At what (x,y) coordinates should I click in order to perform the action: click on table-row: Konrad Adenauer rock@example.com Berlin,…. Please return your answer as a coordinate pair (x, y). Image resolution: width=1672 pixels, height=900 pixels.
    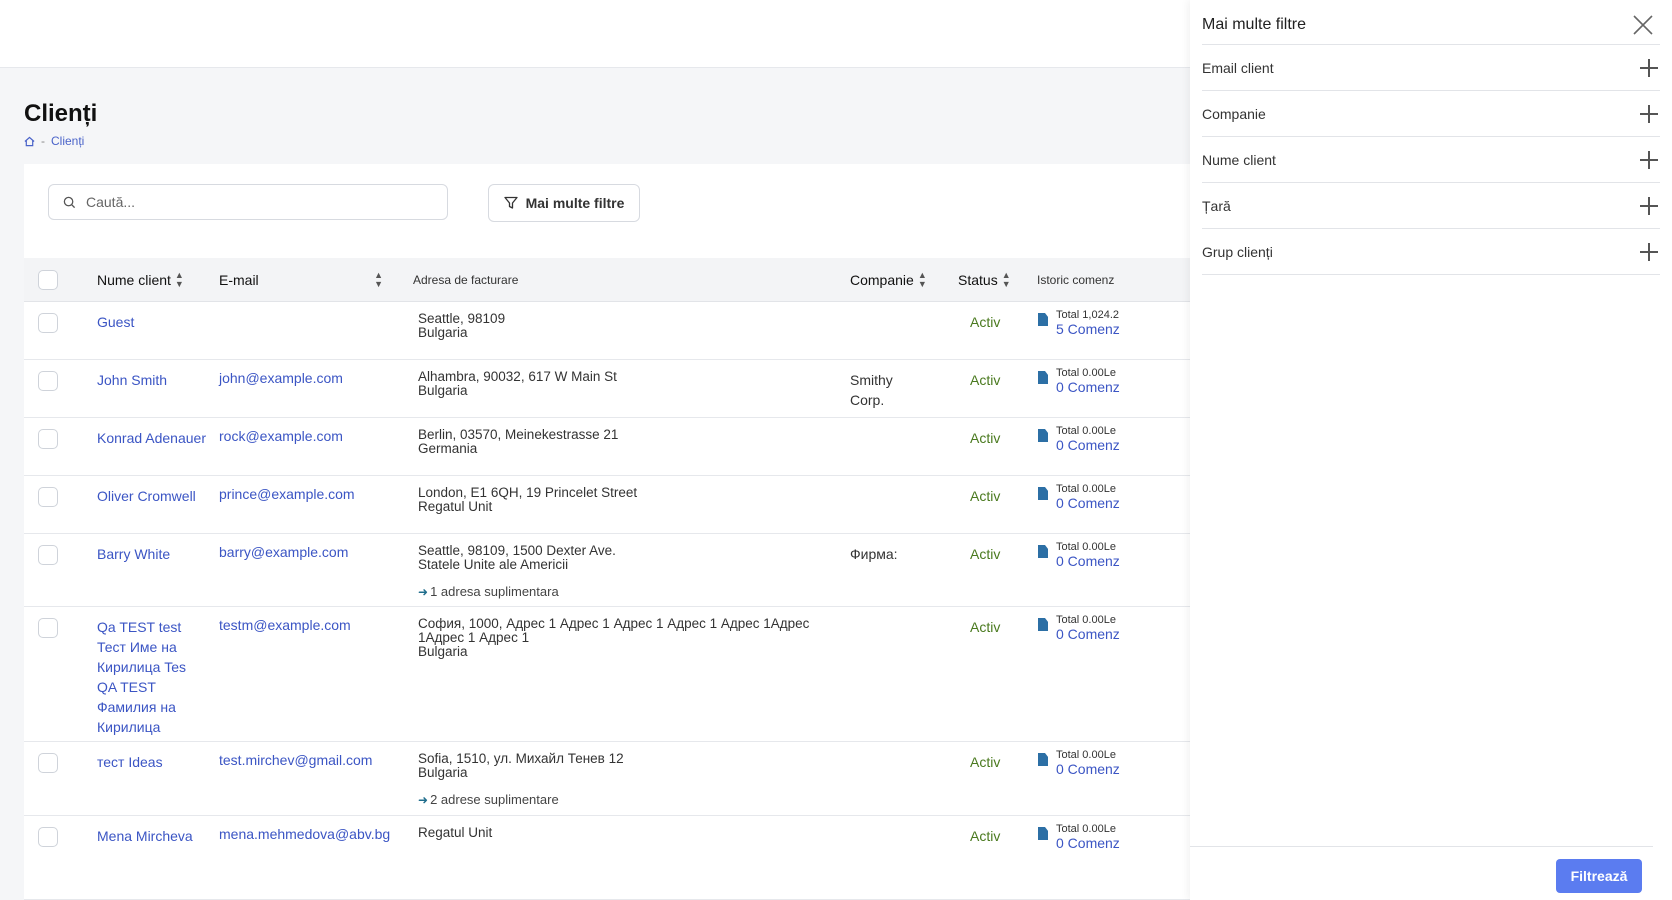
    Looking at the image, I should click on (609, 447).